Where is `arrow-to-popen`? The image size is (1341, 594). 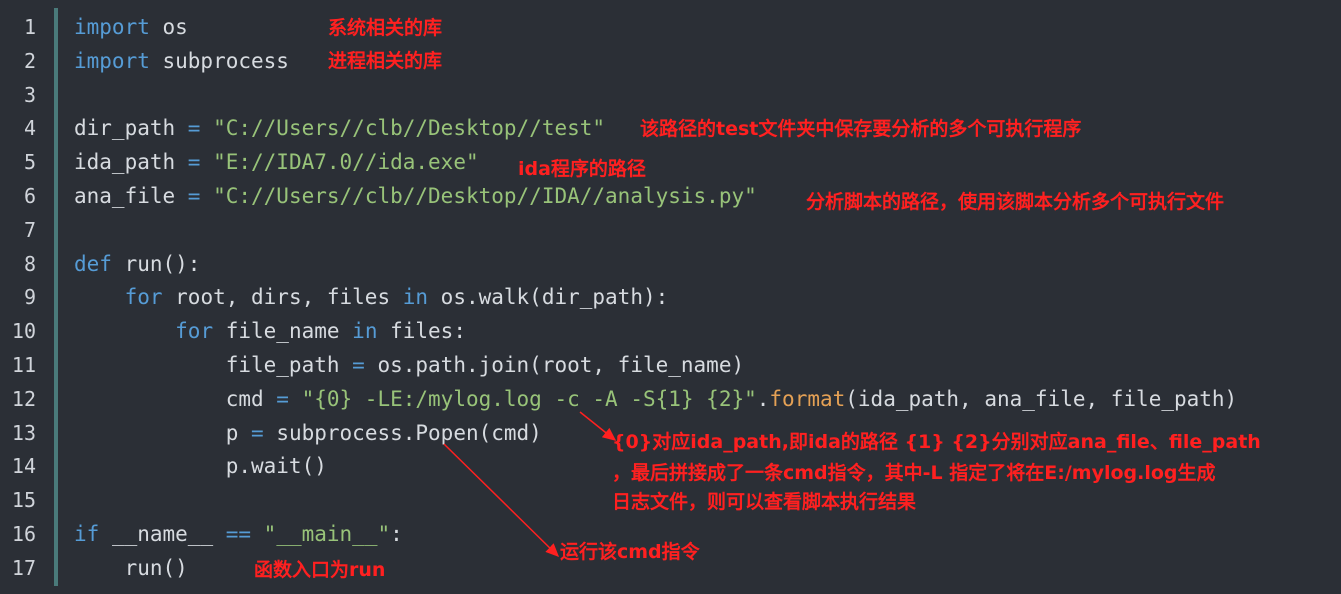
arrow-to-popen is located at coordinates (501, 500).